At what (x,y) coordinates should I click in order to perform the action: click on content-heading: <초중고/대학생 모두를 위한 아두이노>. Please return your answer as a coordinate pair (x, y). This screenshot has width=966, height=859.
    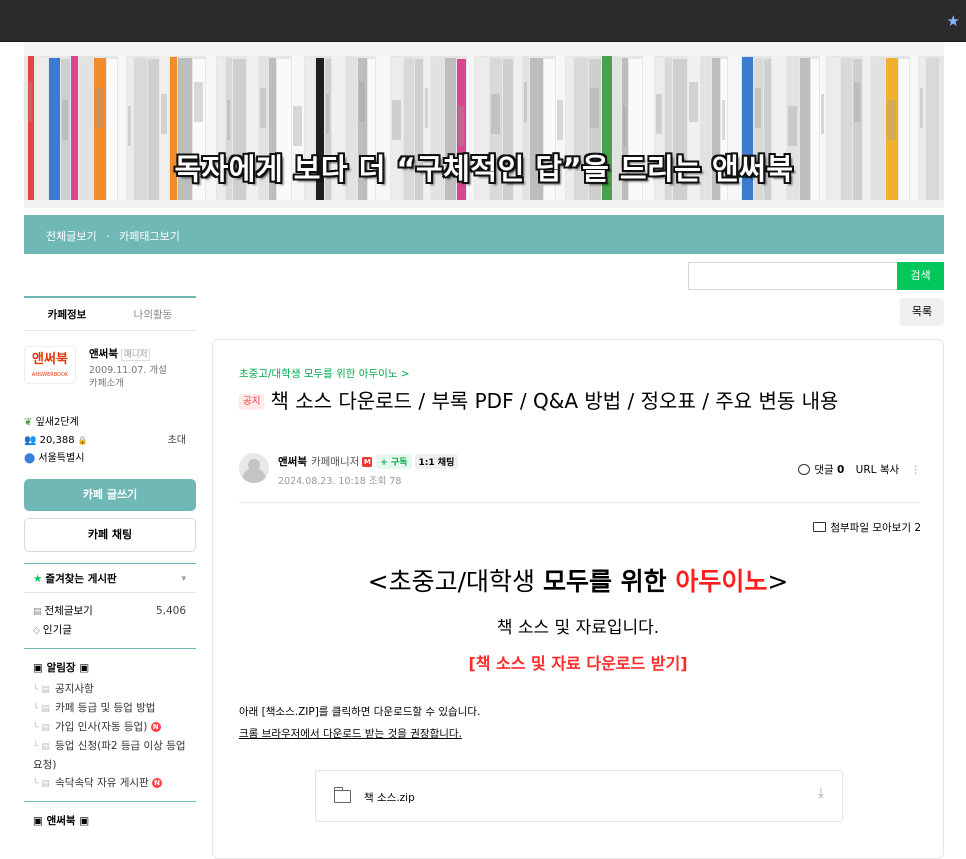
    Looking at the image, I should click on (578, 580).